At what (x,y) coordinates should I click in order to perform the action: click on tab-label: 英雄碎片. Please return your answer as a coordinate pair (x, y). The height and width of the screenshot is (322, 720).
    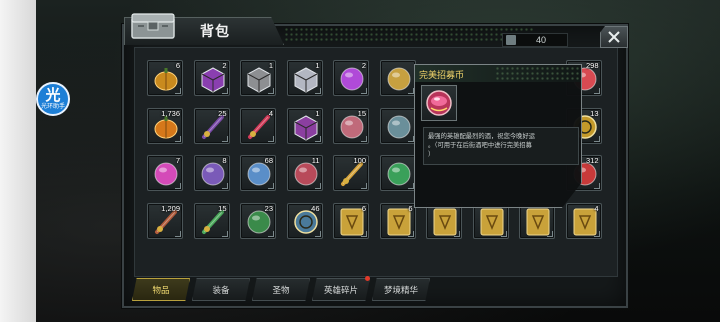
    Looking at the image, I should click on (340, 290).